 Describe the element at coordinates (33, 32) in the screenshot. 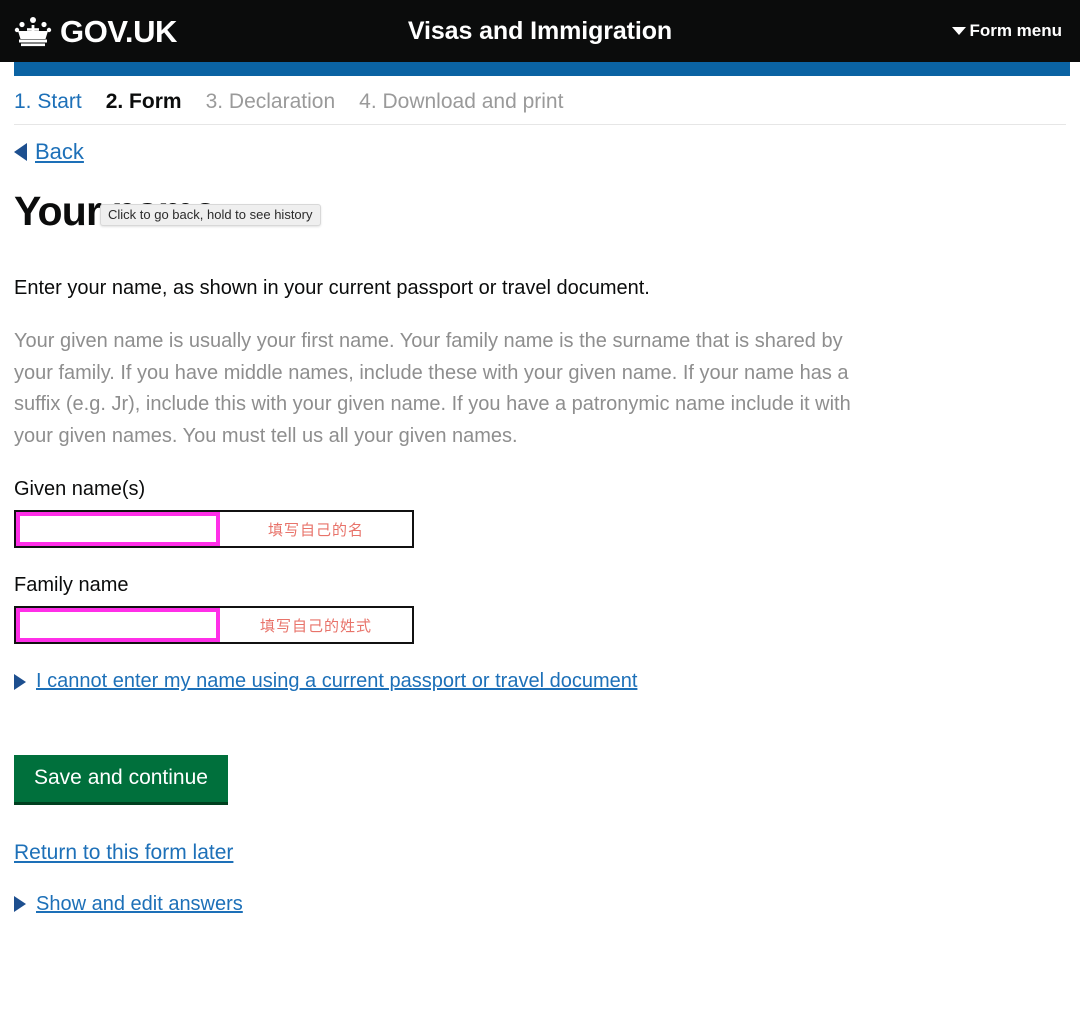

I see `crown-icon` at that location.